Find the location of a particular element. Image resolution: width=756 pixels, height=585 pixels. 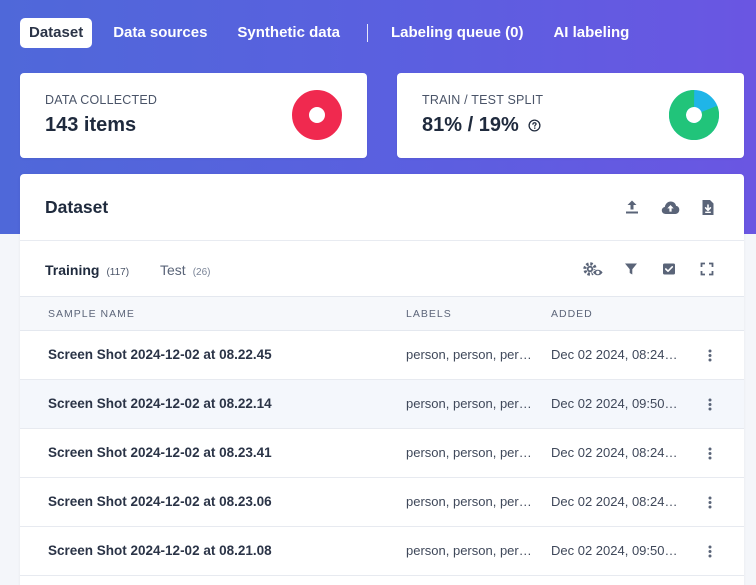

tab-synthetic-data: Synthetic data is located at coordinates (288, 33).